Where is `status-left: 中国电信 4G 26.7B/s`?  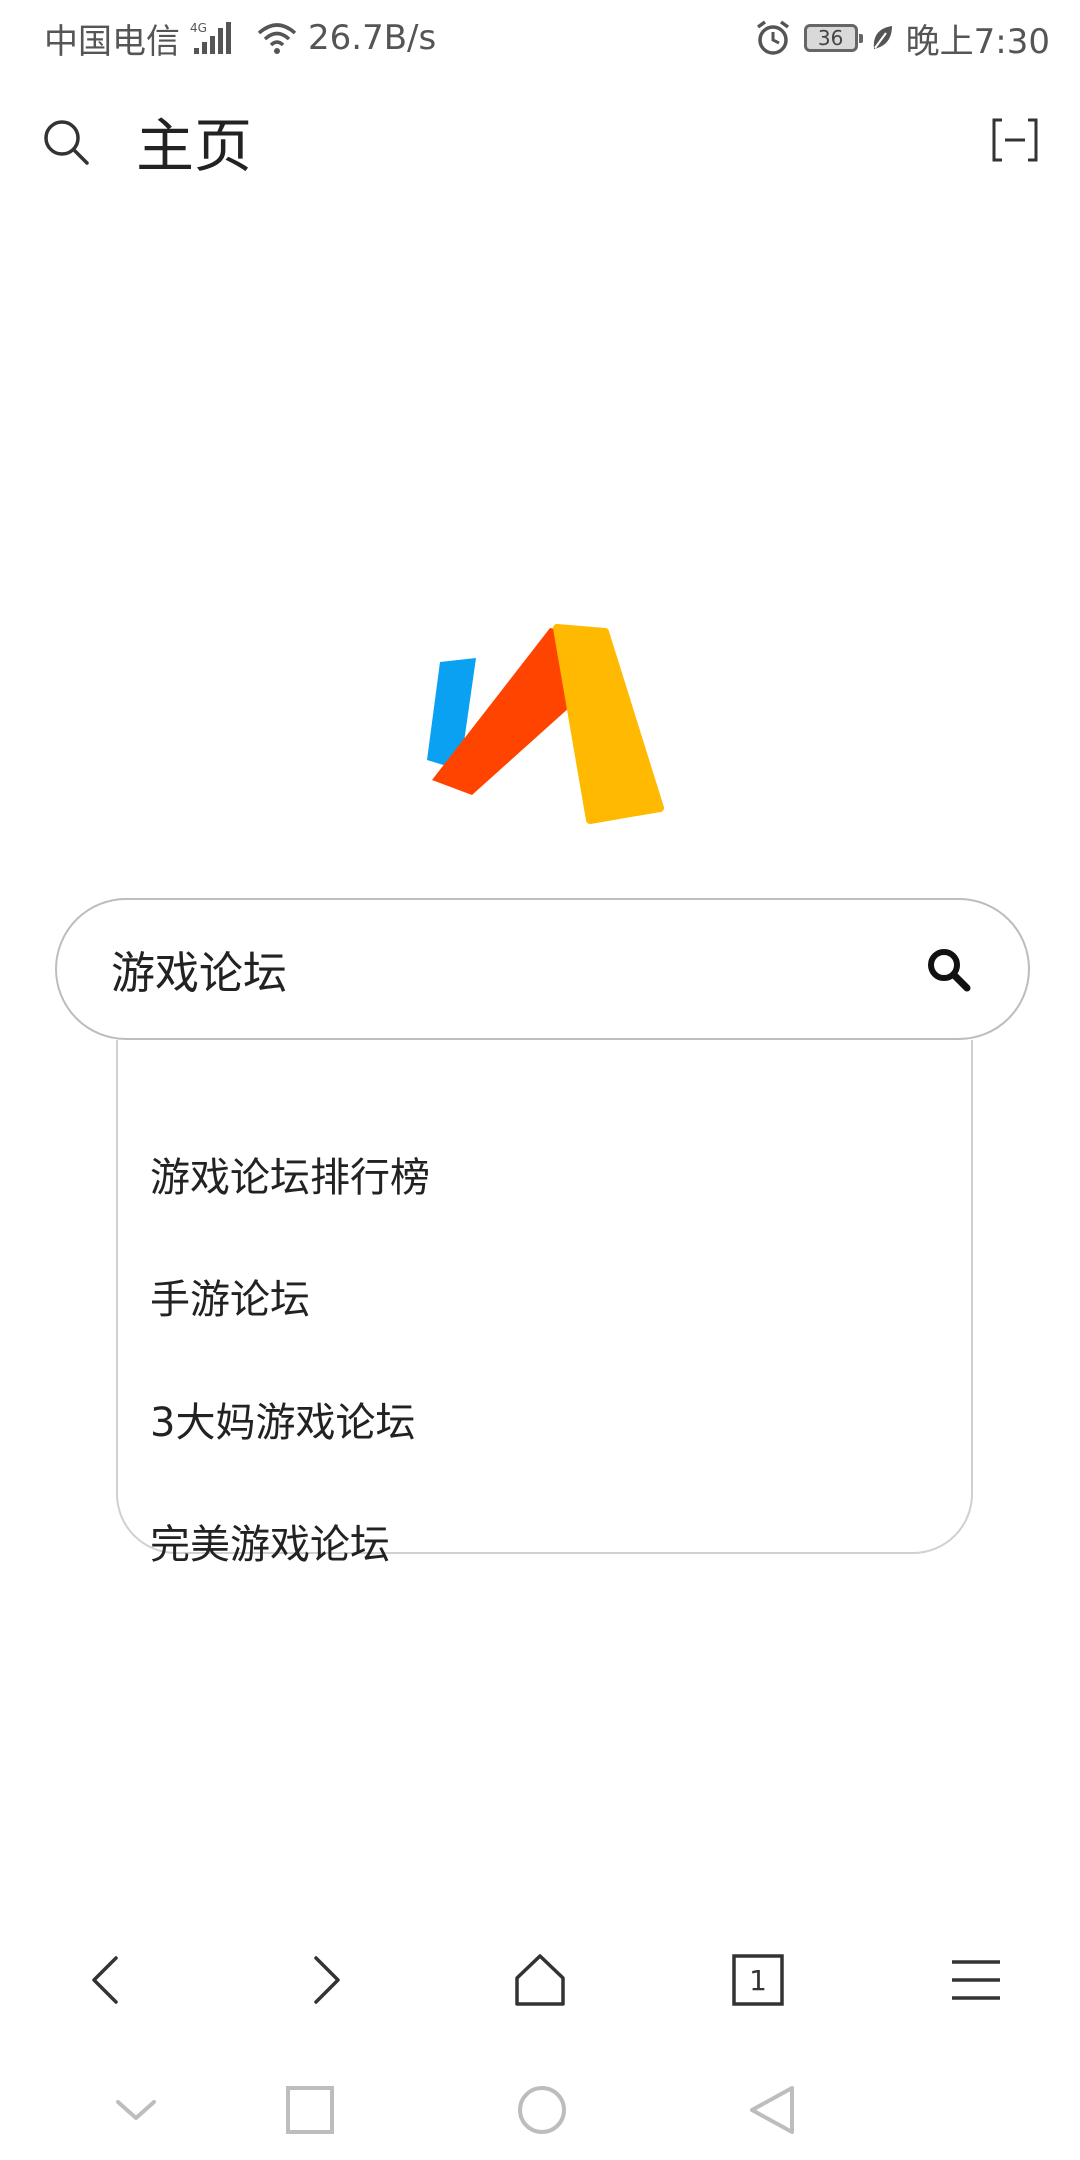
status-left: 中国电信 4G 26.7B/s is located at coordinates (240, 38).